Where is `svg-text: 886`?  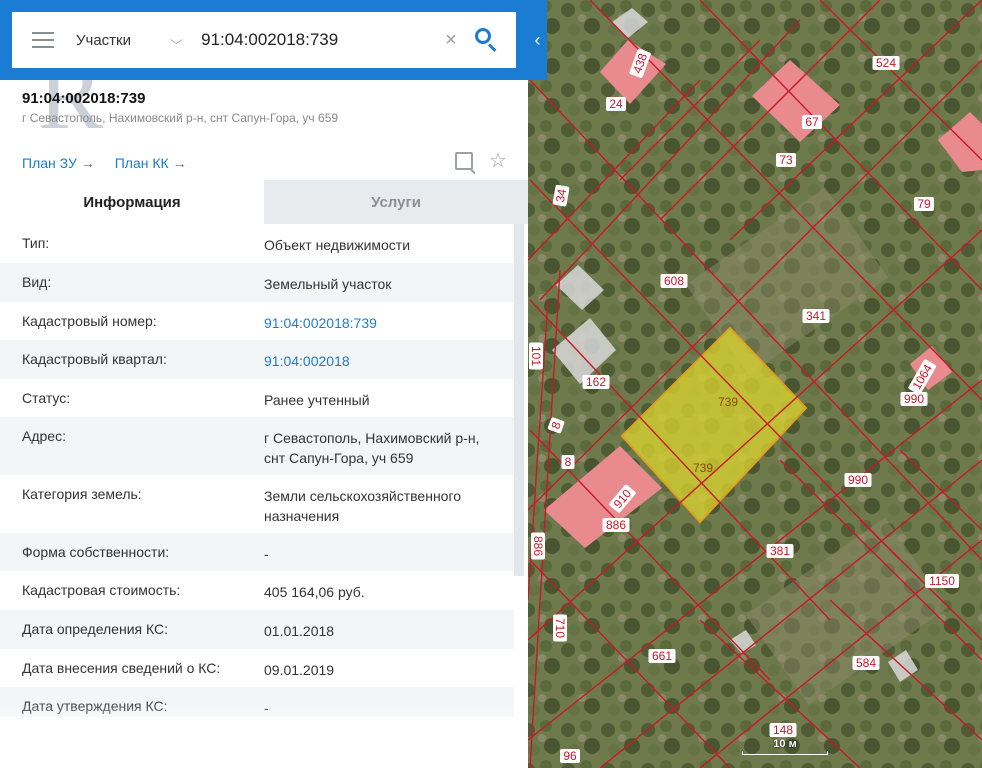
svg-text: 886 is located at coordinates (616, 525).